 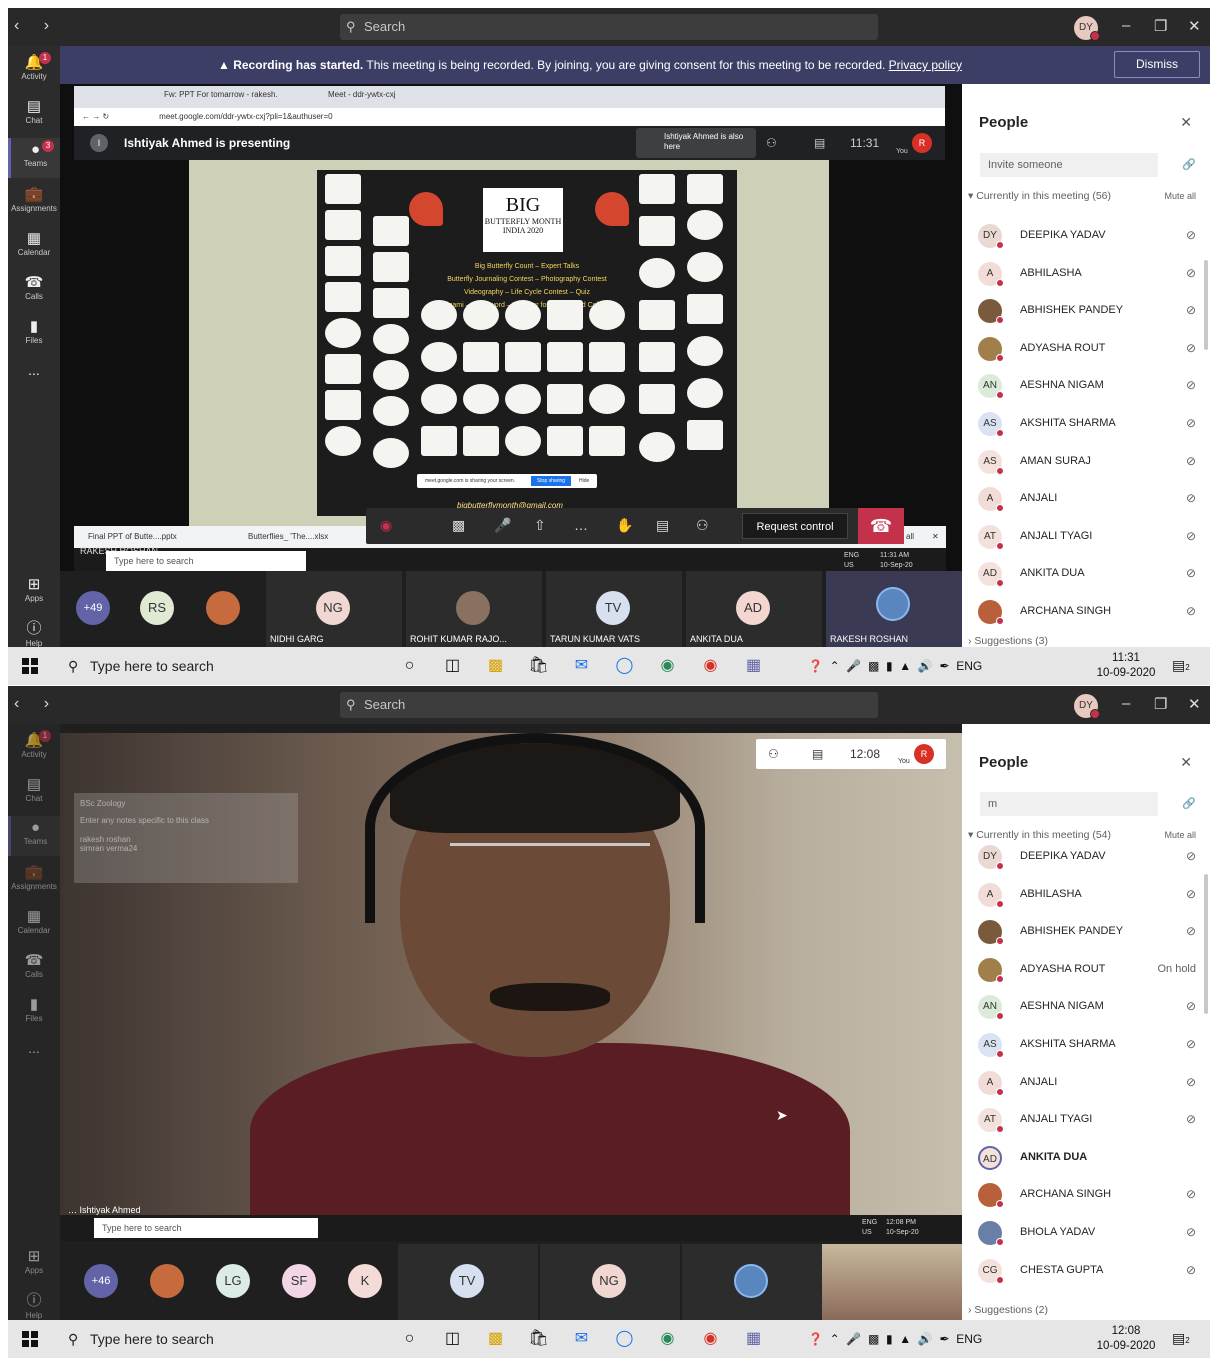 I want to click on more-participants-badge: +46, so click(x=101, y=1281).